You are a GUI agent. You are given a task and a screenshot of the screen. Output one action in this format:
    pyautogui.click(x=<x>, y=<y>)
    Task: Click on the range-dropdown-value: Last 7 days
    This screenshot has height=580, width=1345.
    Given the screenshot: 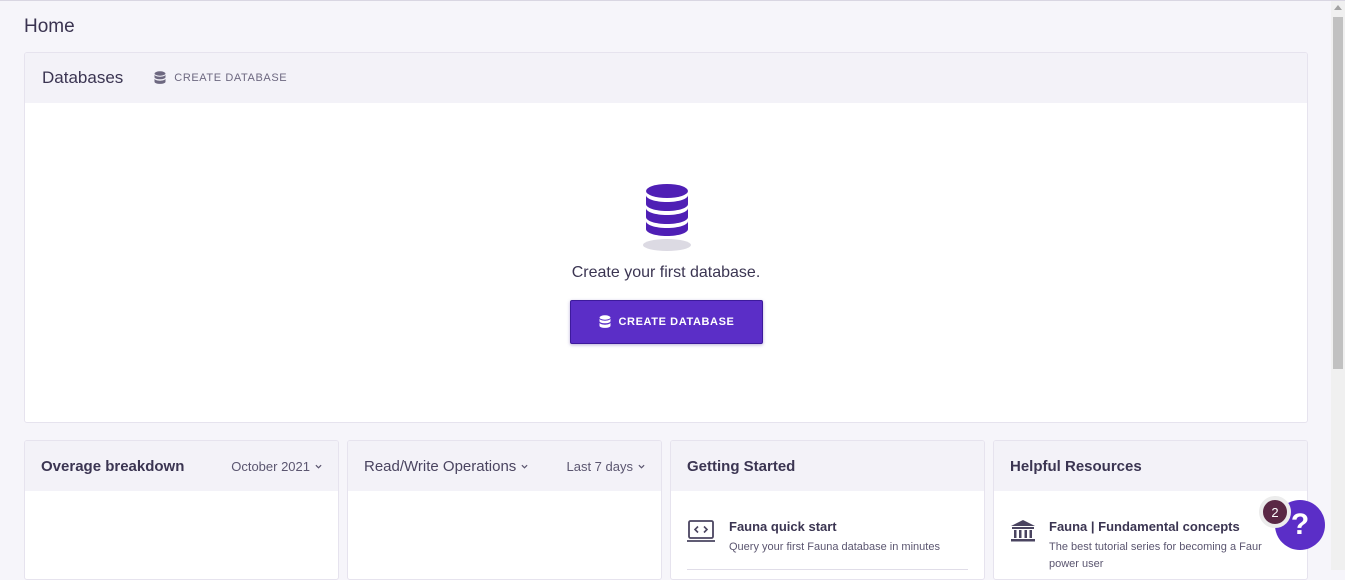 What is the action you would take?
    pyautogui.click(x=600, y=466)
    